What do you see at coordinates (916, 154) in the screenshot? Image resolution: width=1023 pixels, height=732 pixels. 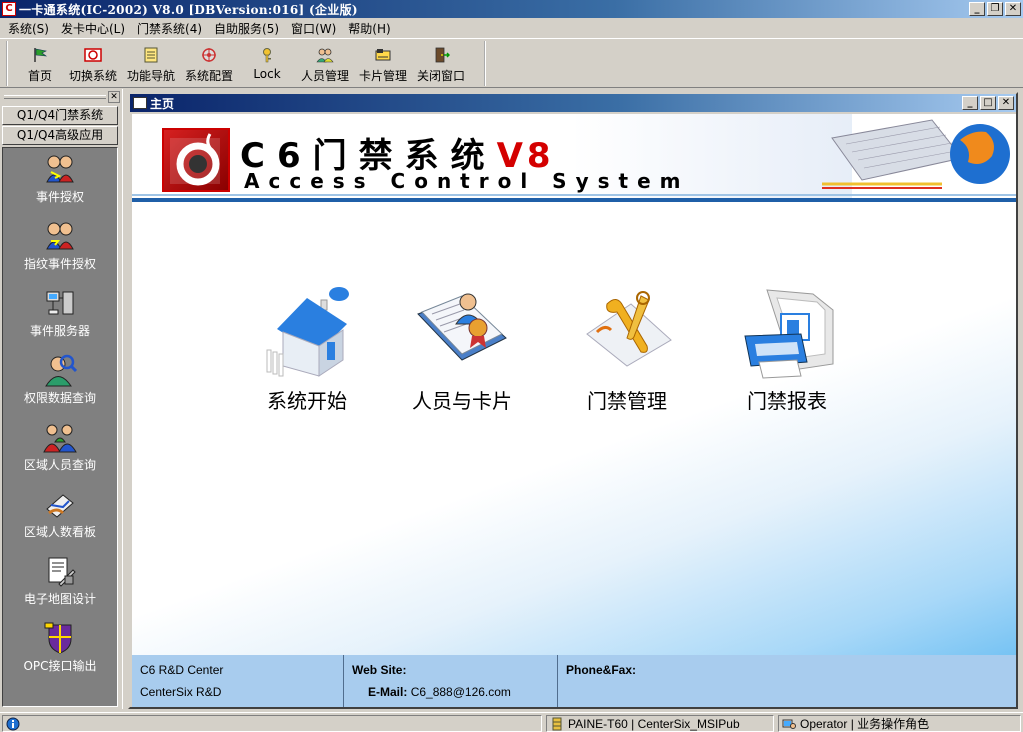 I see `keyboard-globe-icon` at bounding box center [916, 154].